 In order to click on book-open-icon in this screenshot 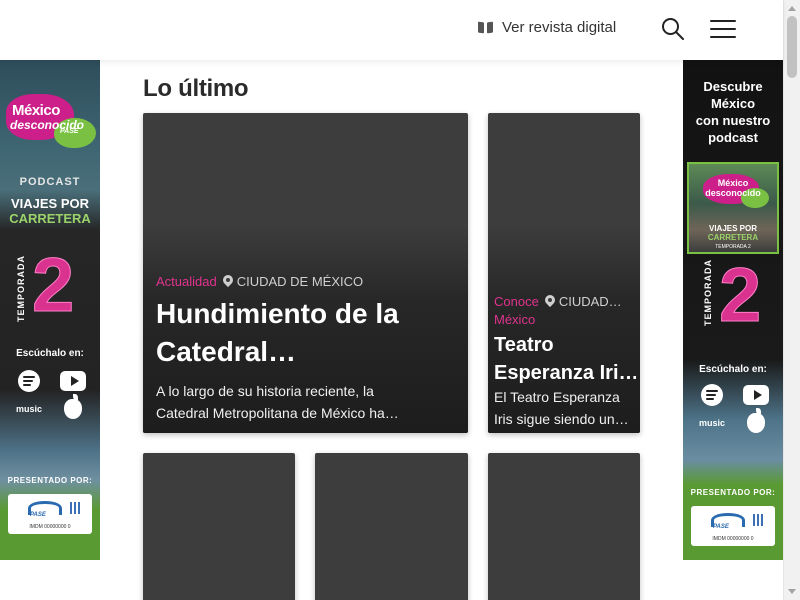, I will do `click(485, 28)`.